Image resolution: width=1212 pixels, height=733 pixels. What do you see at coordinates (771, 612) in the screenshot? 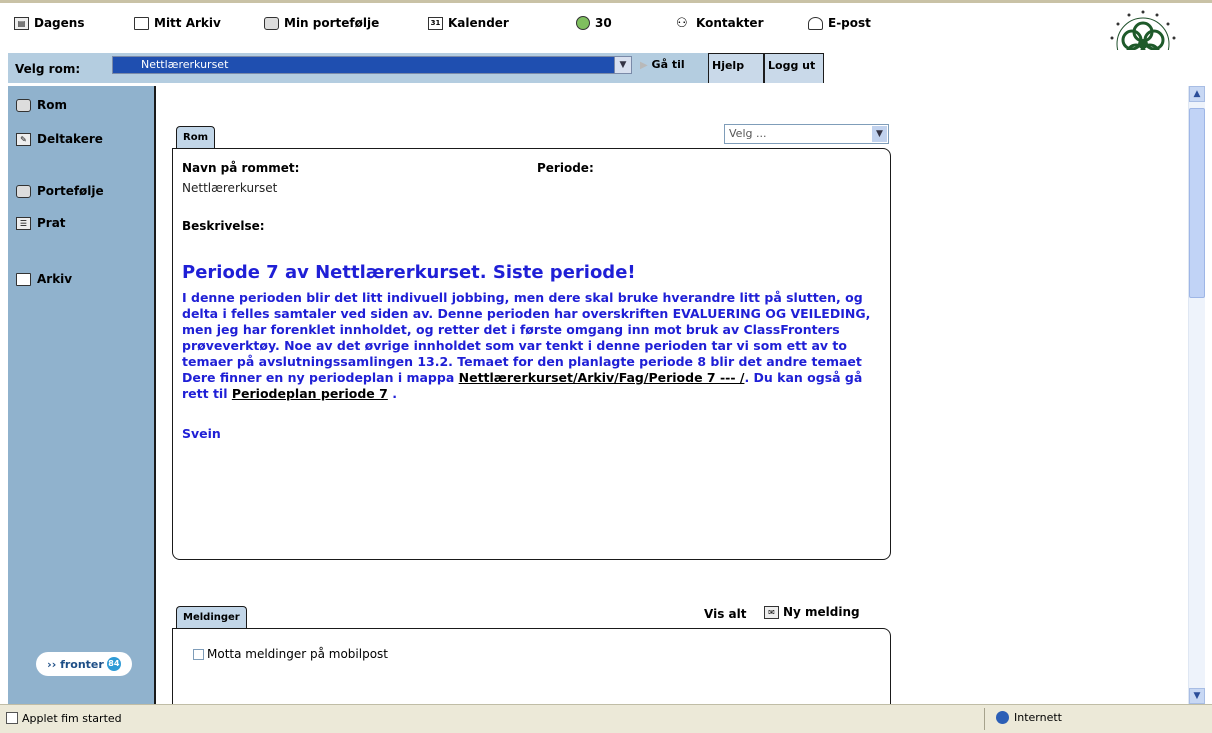
I see `new-message-icon: ✉` at bounding box center [771, 612].